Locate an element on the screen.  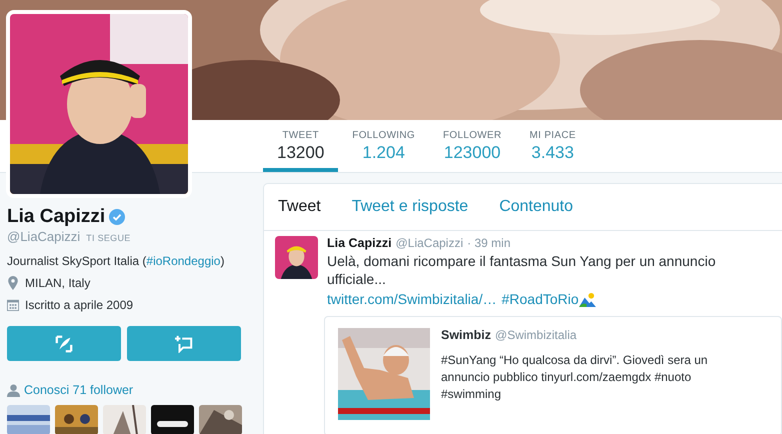
tweet-to-button is located at coordinates (64, 343).